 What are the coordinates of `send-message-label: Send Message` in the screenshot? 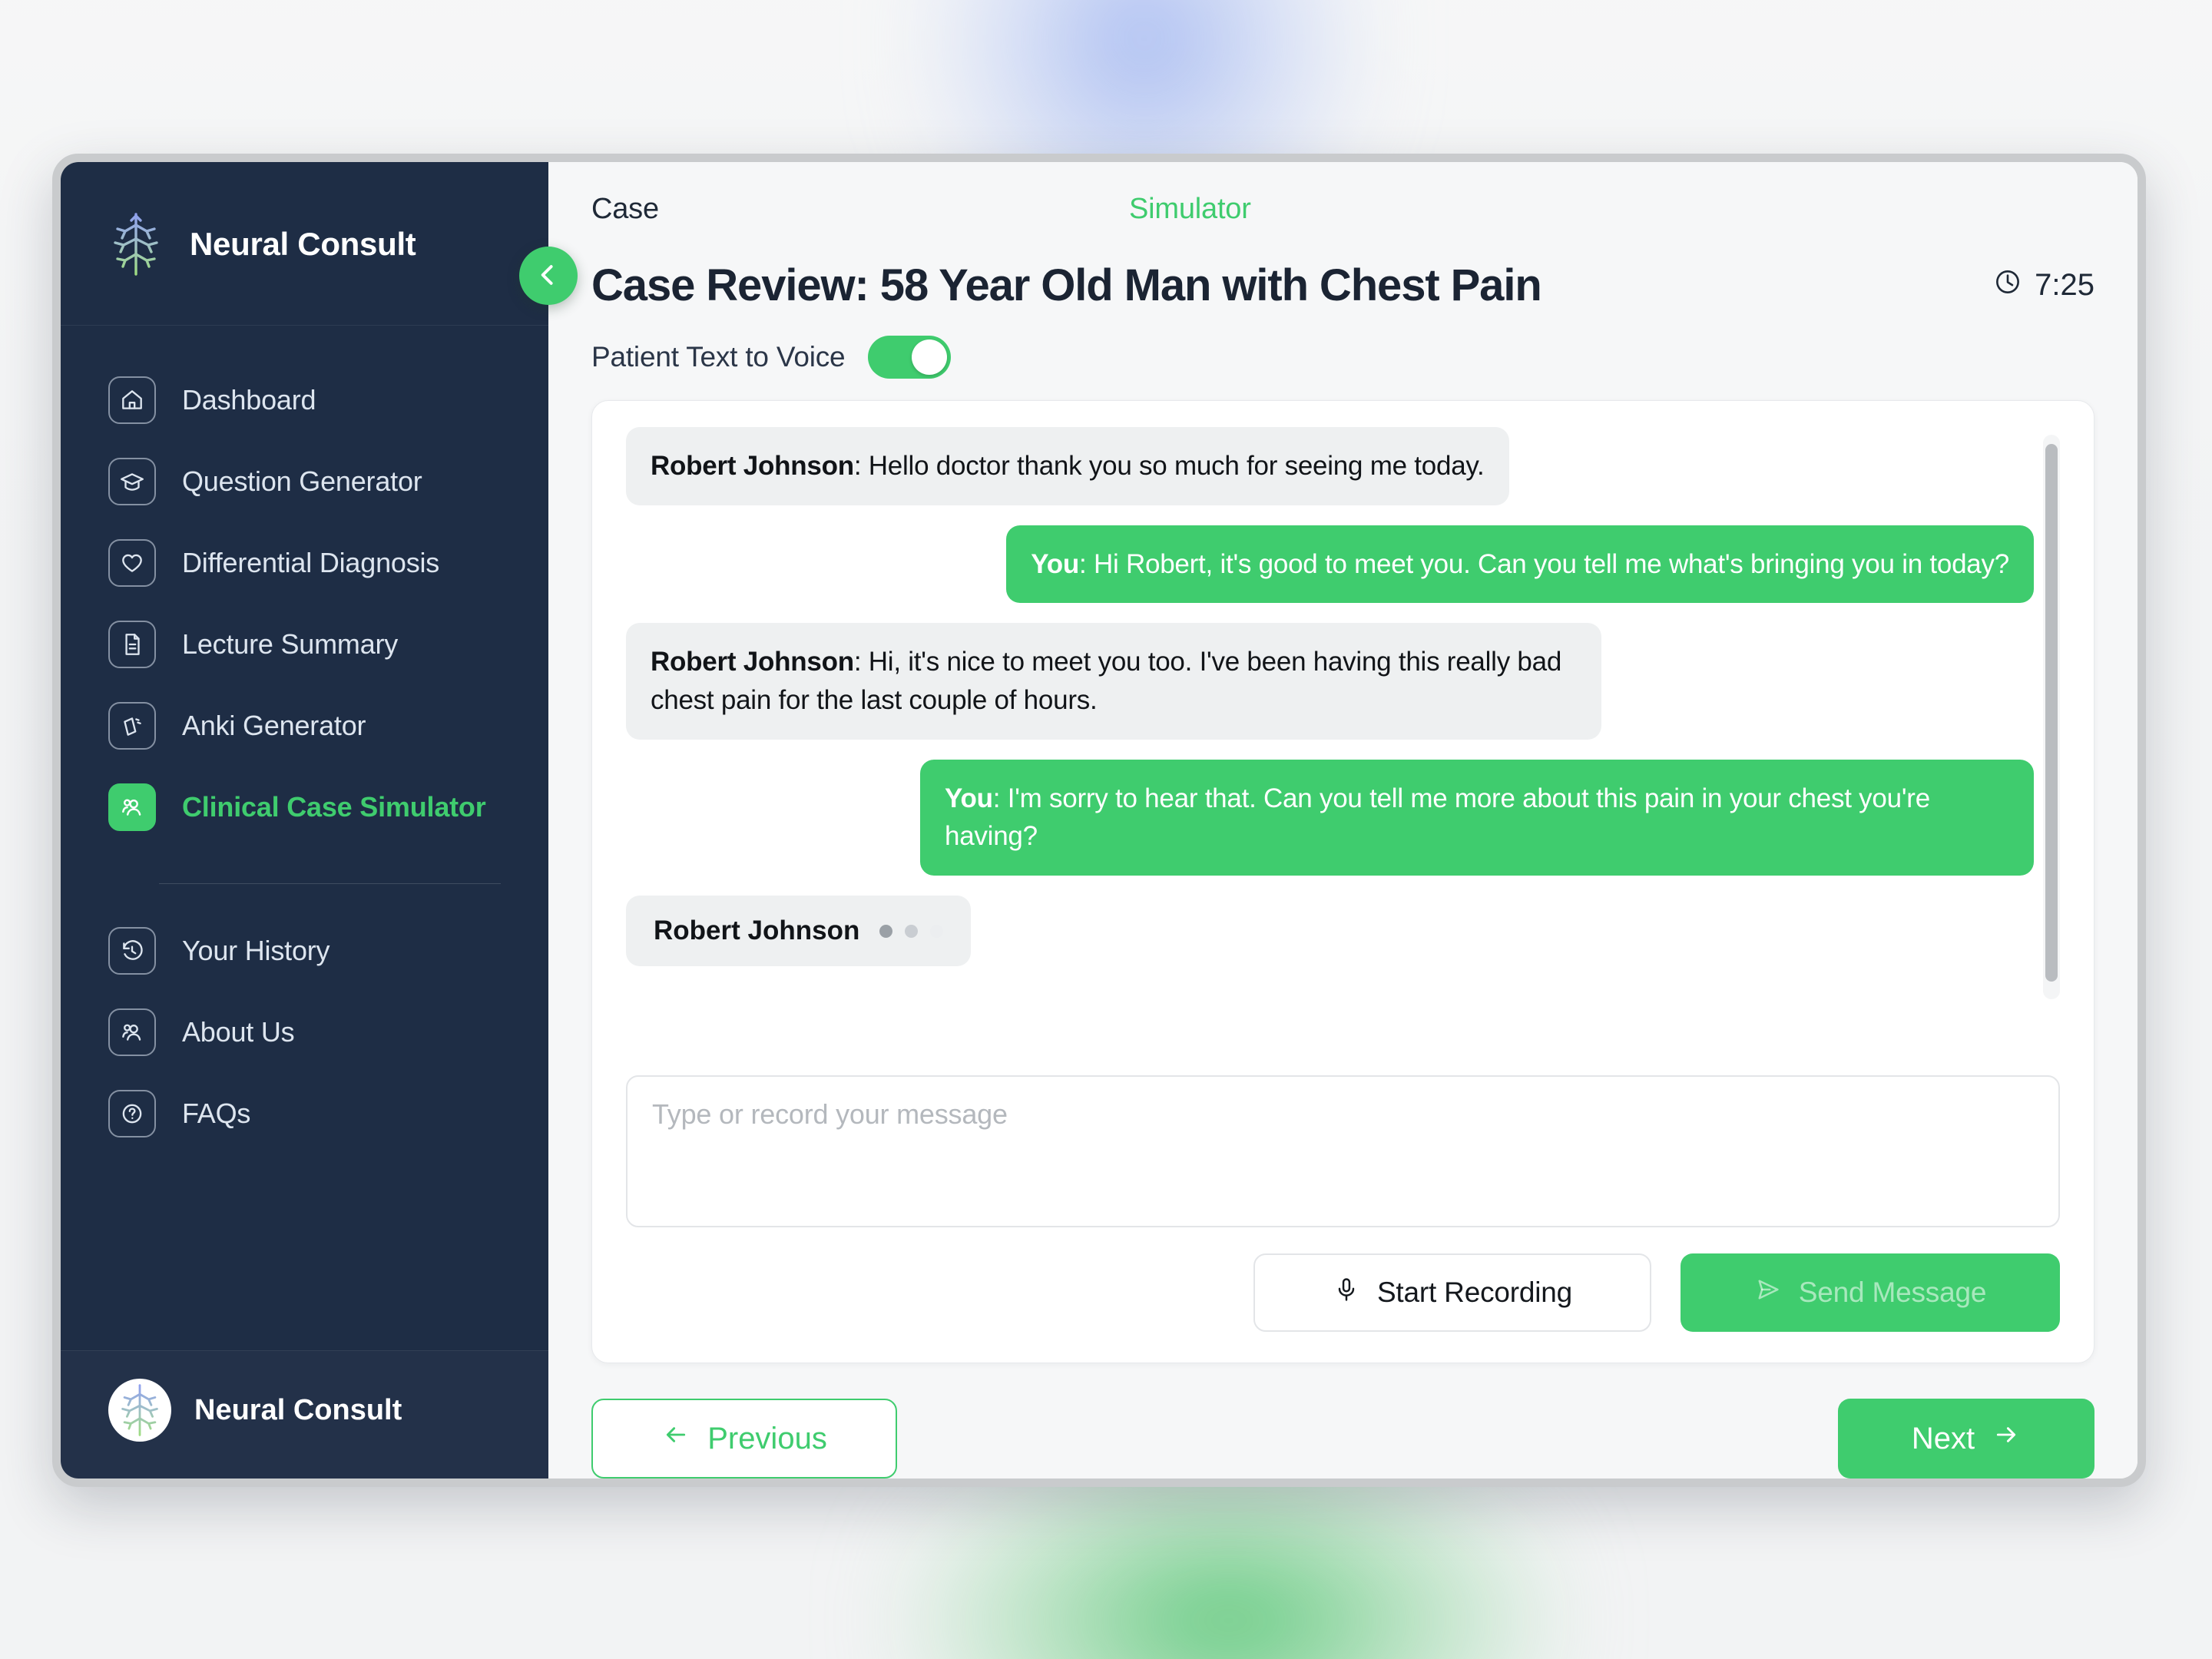 It's located at (1892, 1293).